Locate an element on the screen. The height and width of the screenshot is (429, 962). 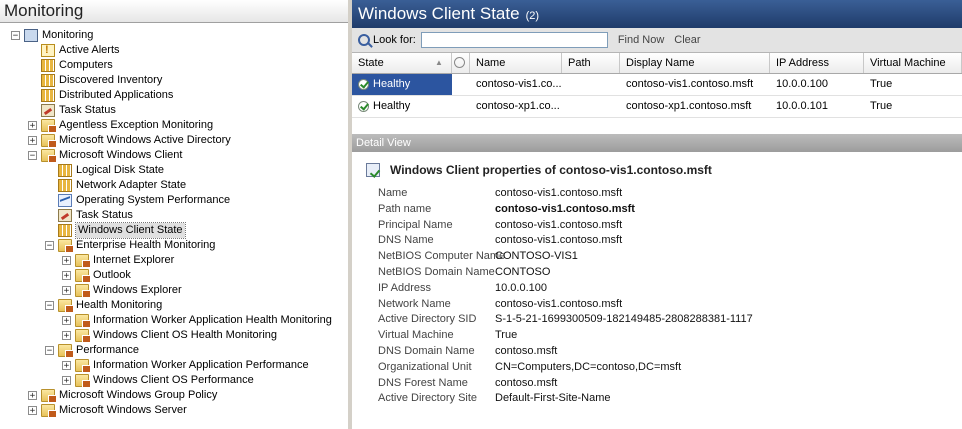
tree-item: − Performance is located at coordinates (92, 350).